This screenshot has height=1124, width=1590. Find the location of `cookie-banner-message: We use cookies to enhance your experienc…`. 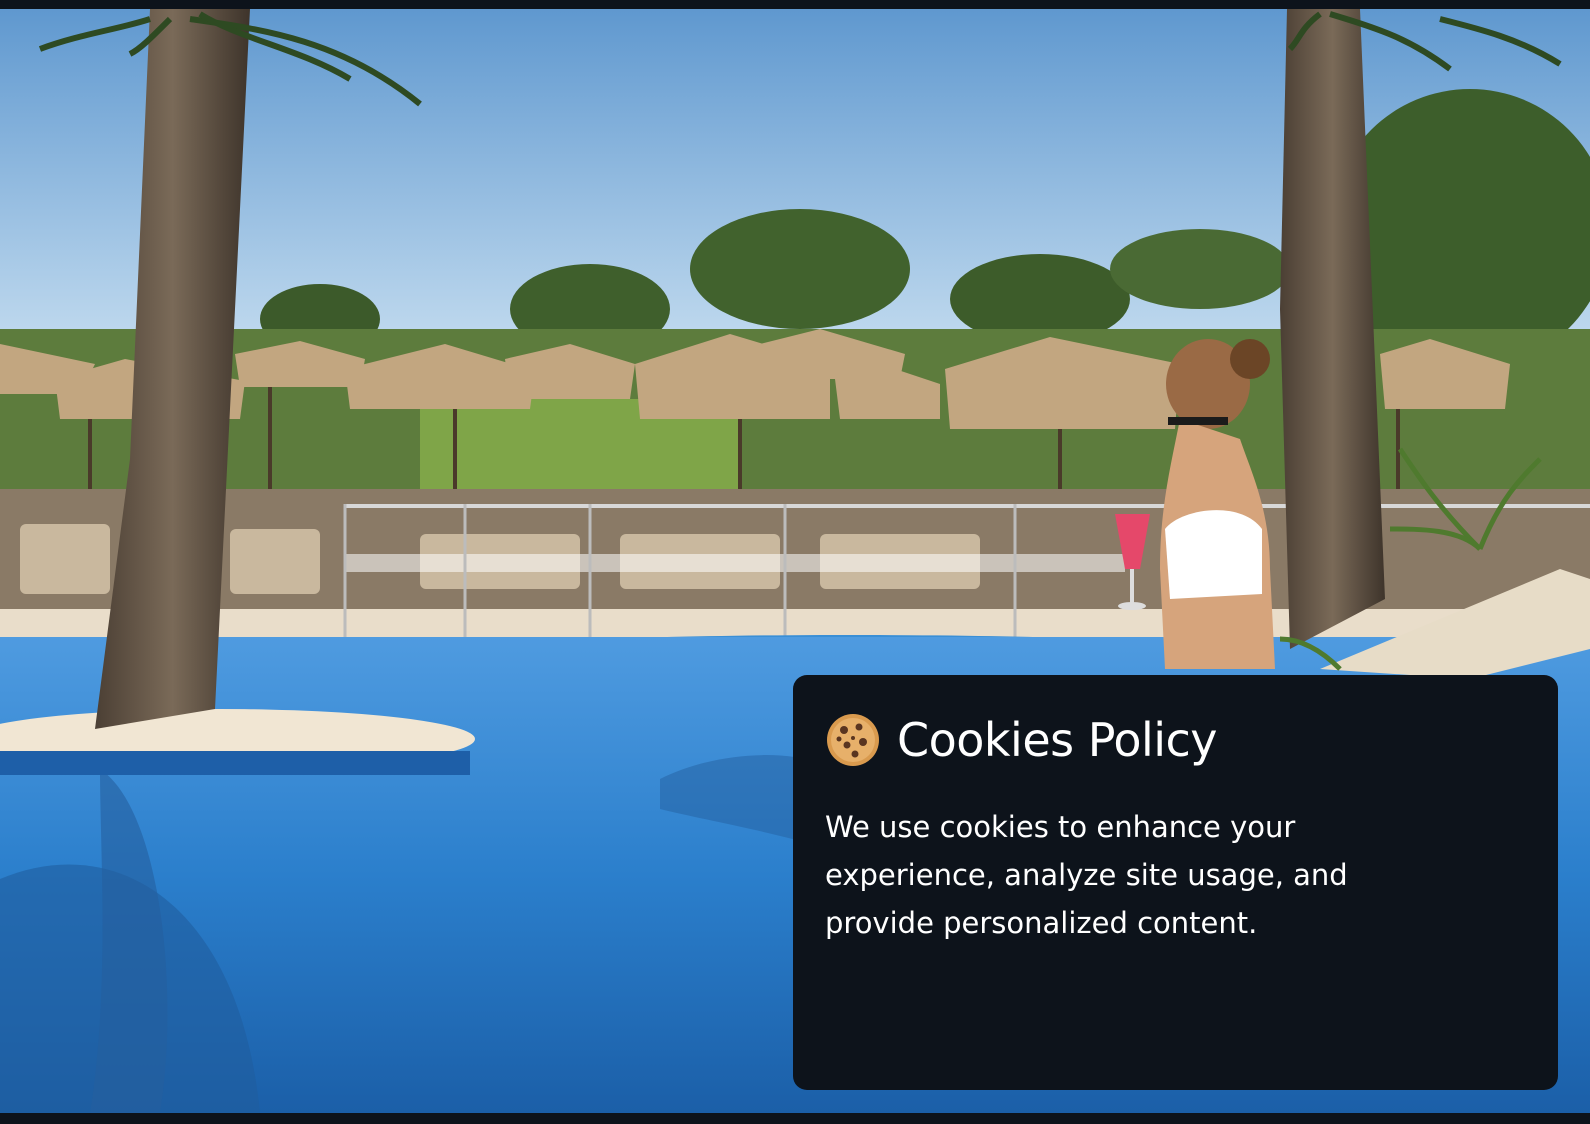

cookie-banner-message: We use cookies to enhance your experienc… is located at coordinates (1086, 875).